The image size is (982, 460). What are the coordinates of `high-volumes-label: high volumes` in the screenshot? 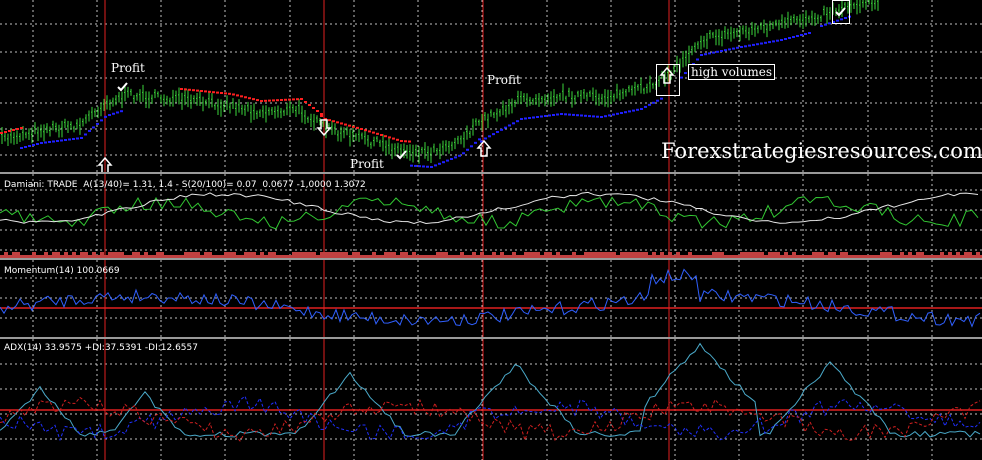 It's located at (731, 72).